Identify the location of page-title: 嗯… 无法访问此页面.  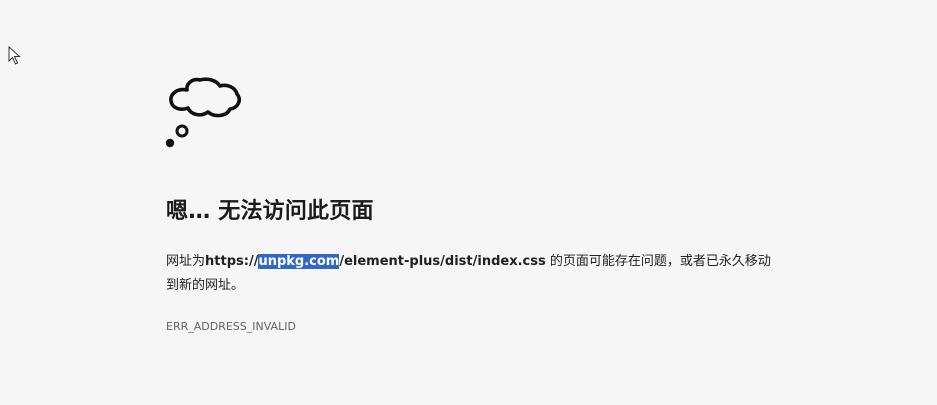
(270, 211).